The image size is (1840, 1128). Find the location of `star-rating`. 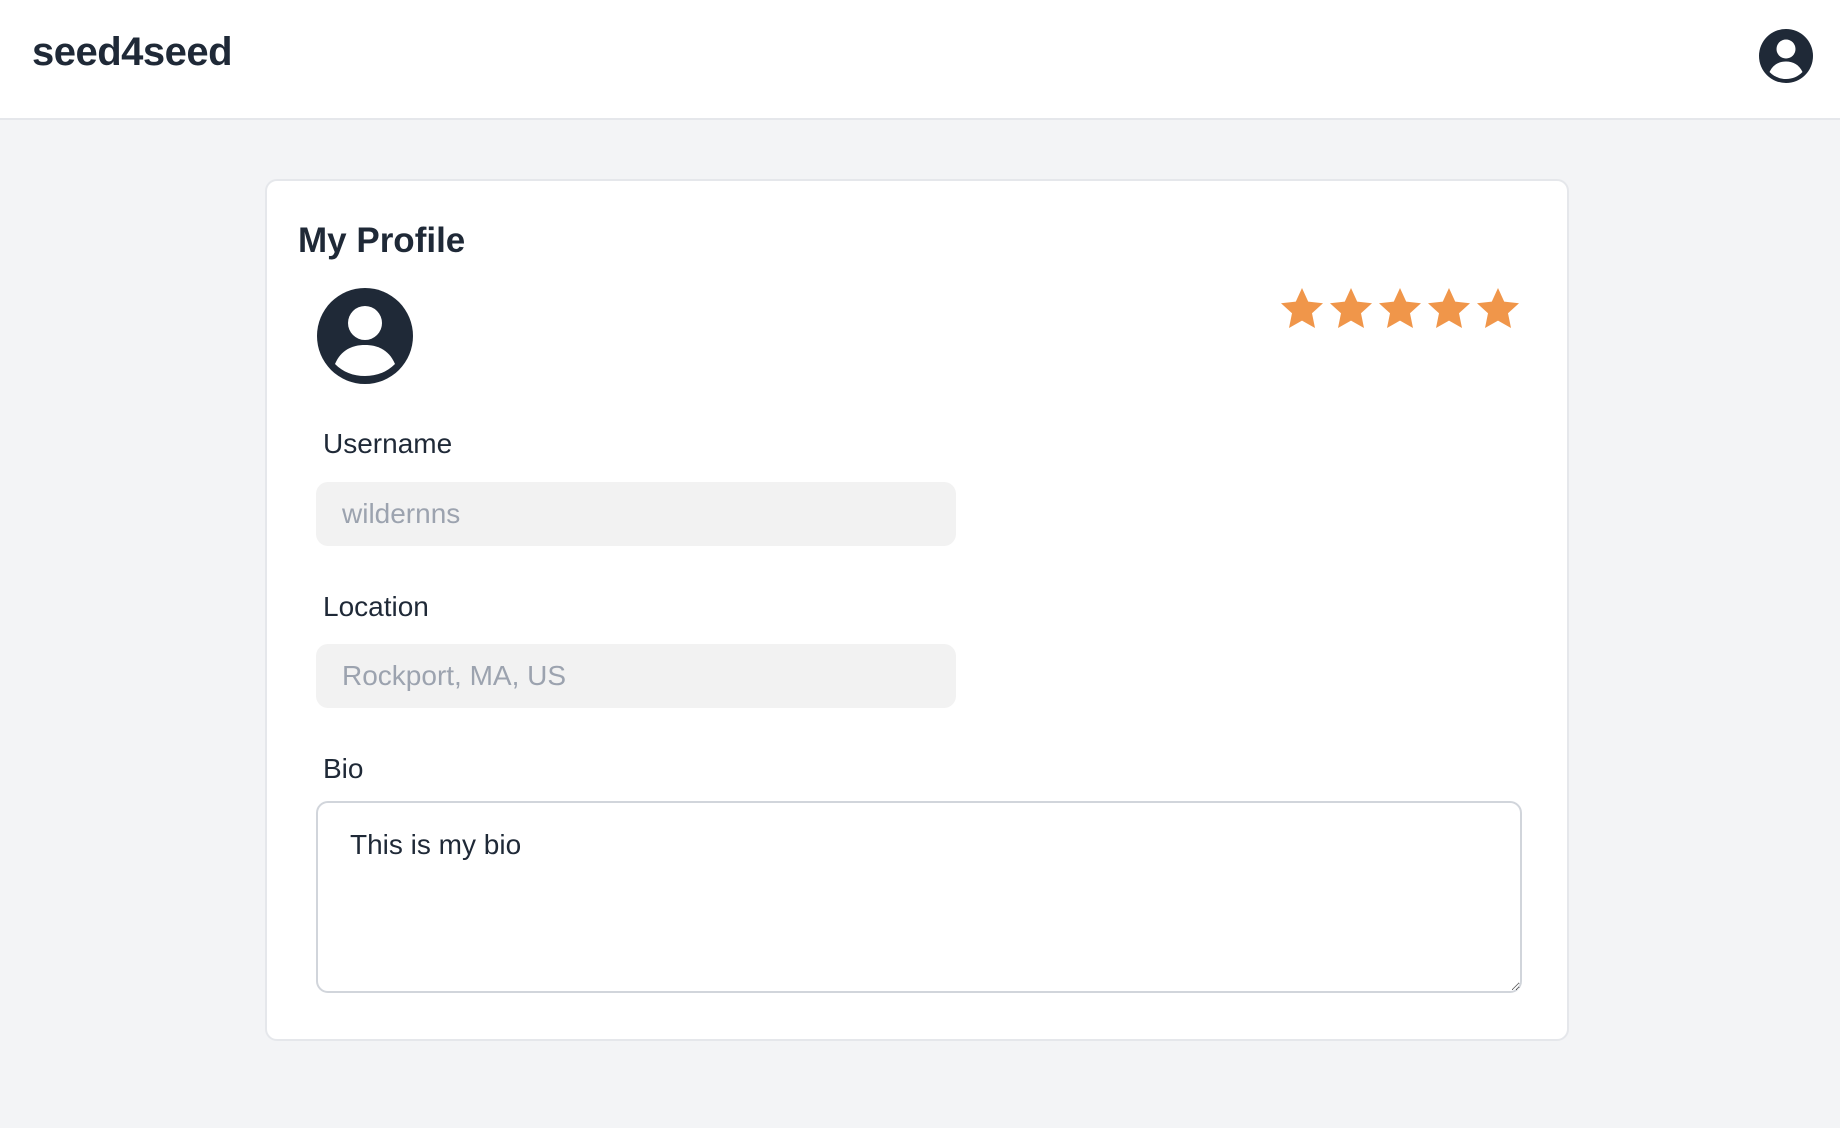

star-rating is located at coordinates (1400, 310).